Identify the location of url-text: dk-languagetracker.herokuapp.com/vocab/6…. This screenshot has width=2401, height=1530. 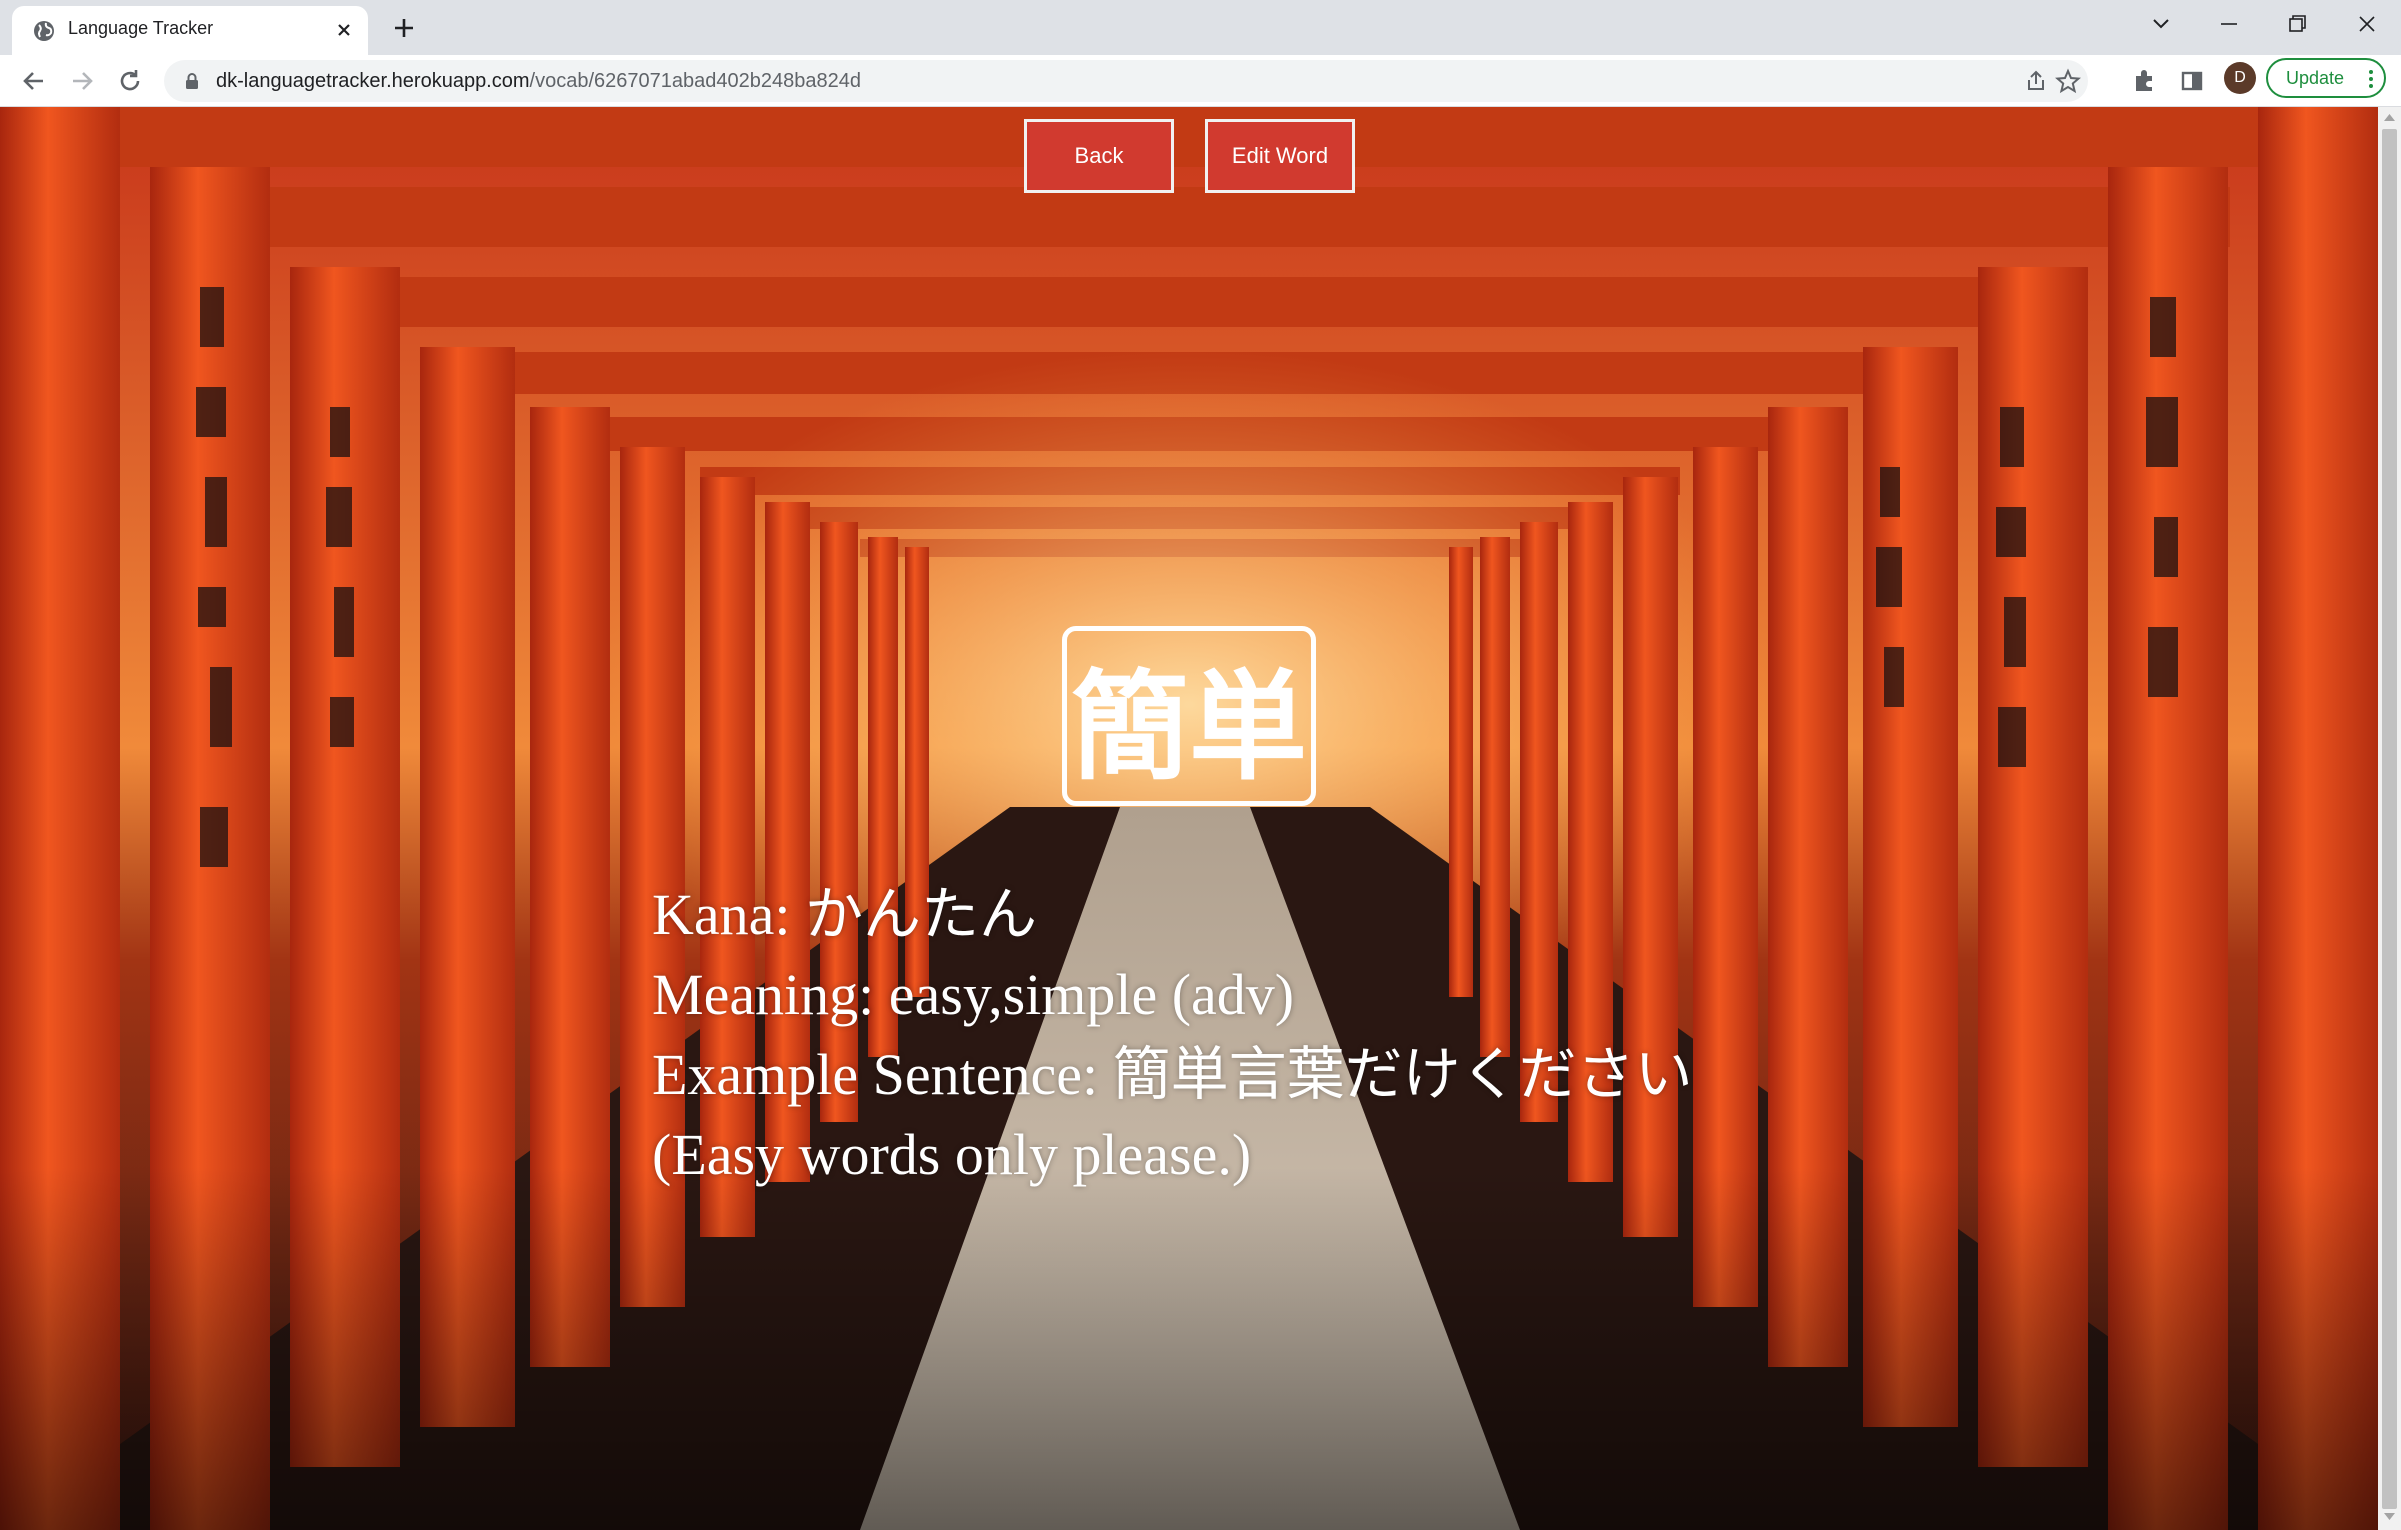
(538, 81).